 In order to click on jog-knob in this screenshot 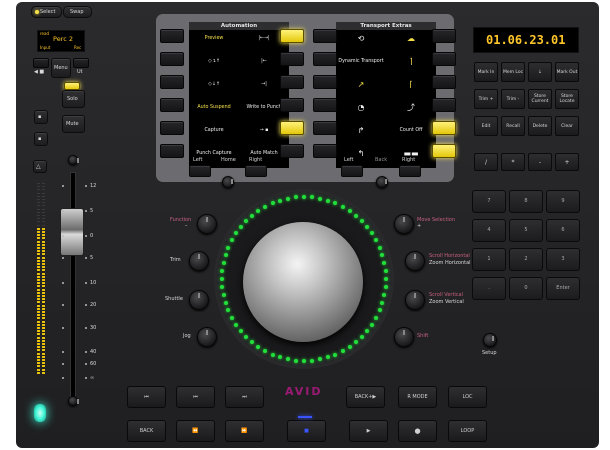, I will do `click(207, 337)`.